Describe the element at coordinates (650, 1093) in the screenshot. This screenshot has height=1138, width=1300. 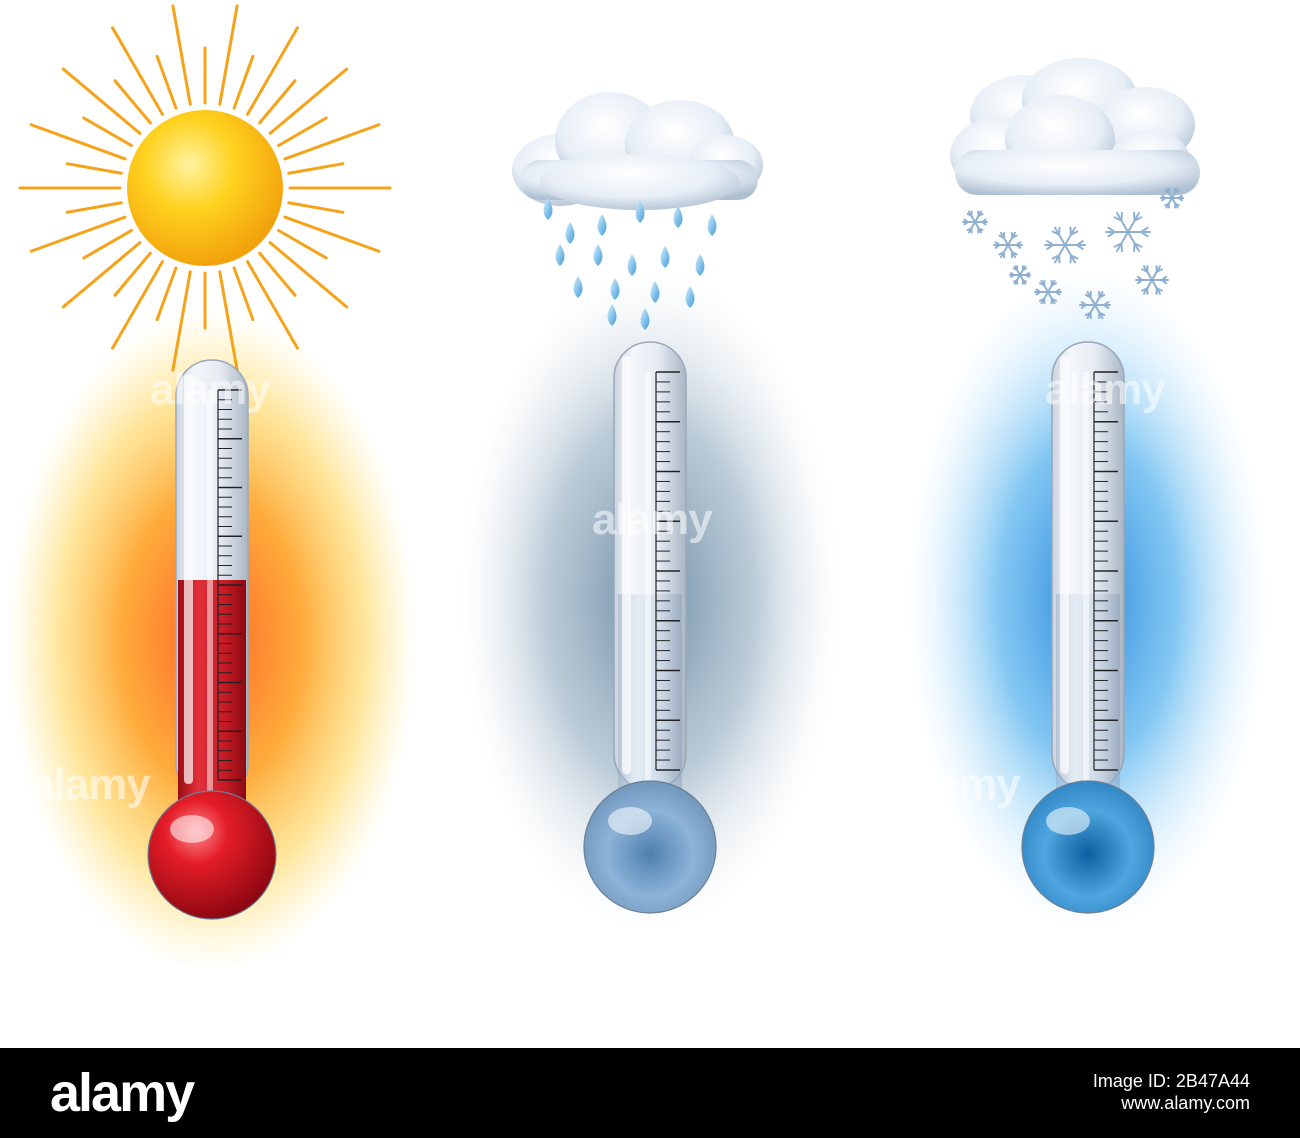
I see `footer-bar: alamy Image ID: 2B47A44 www.alamy.com` at that location.